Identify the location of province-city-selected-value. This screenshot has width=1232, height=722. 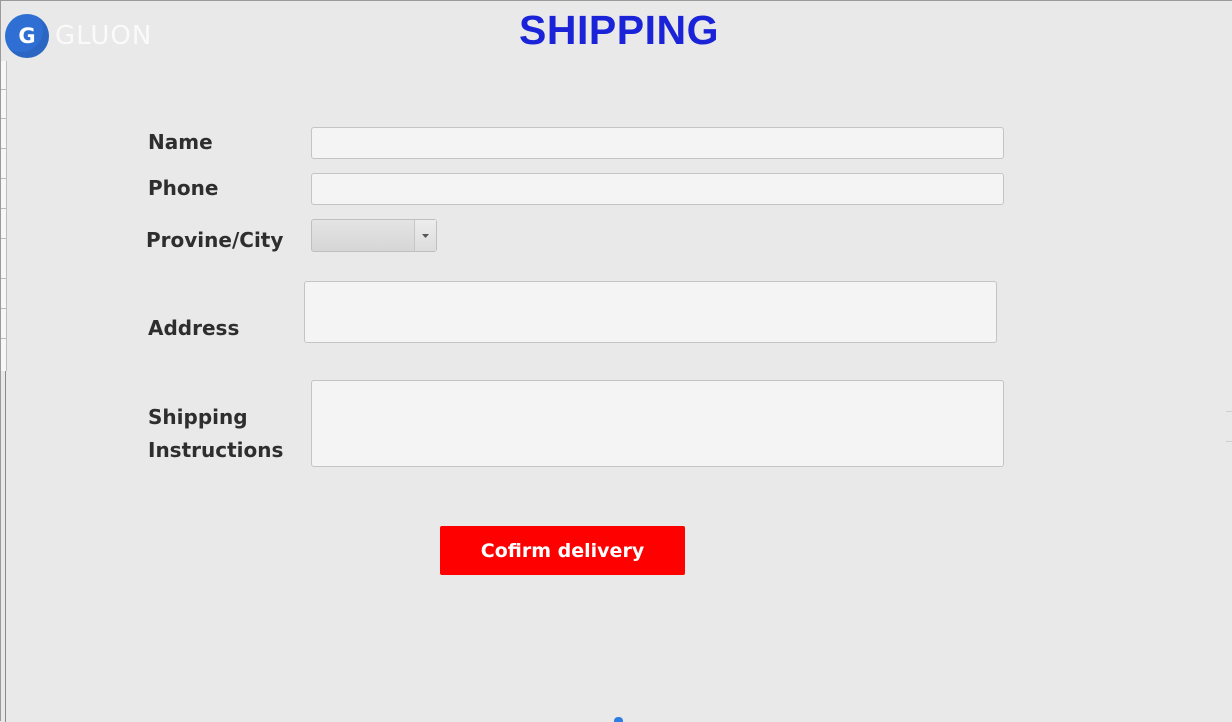
(363, 235).